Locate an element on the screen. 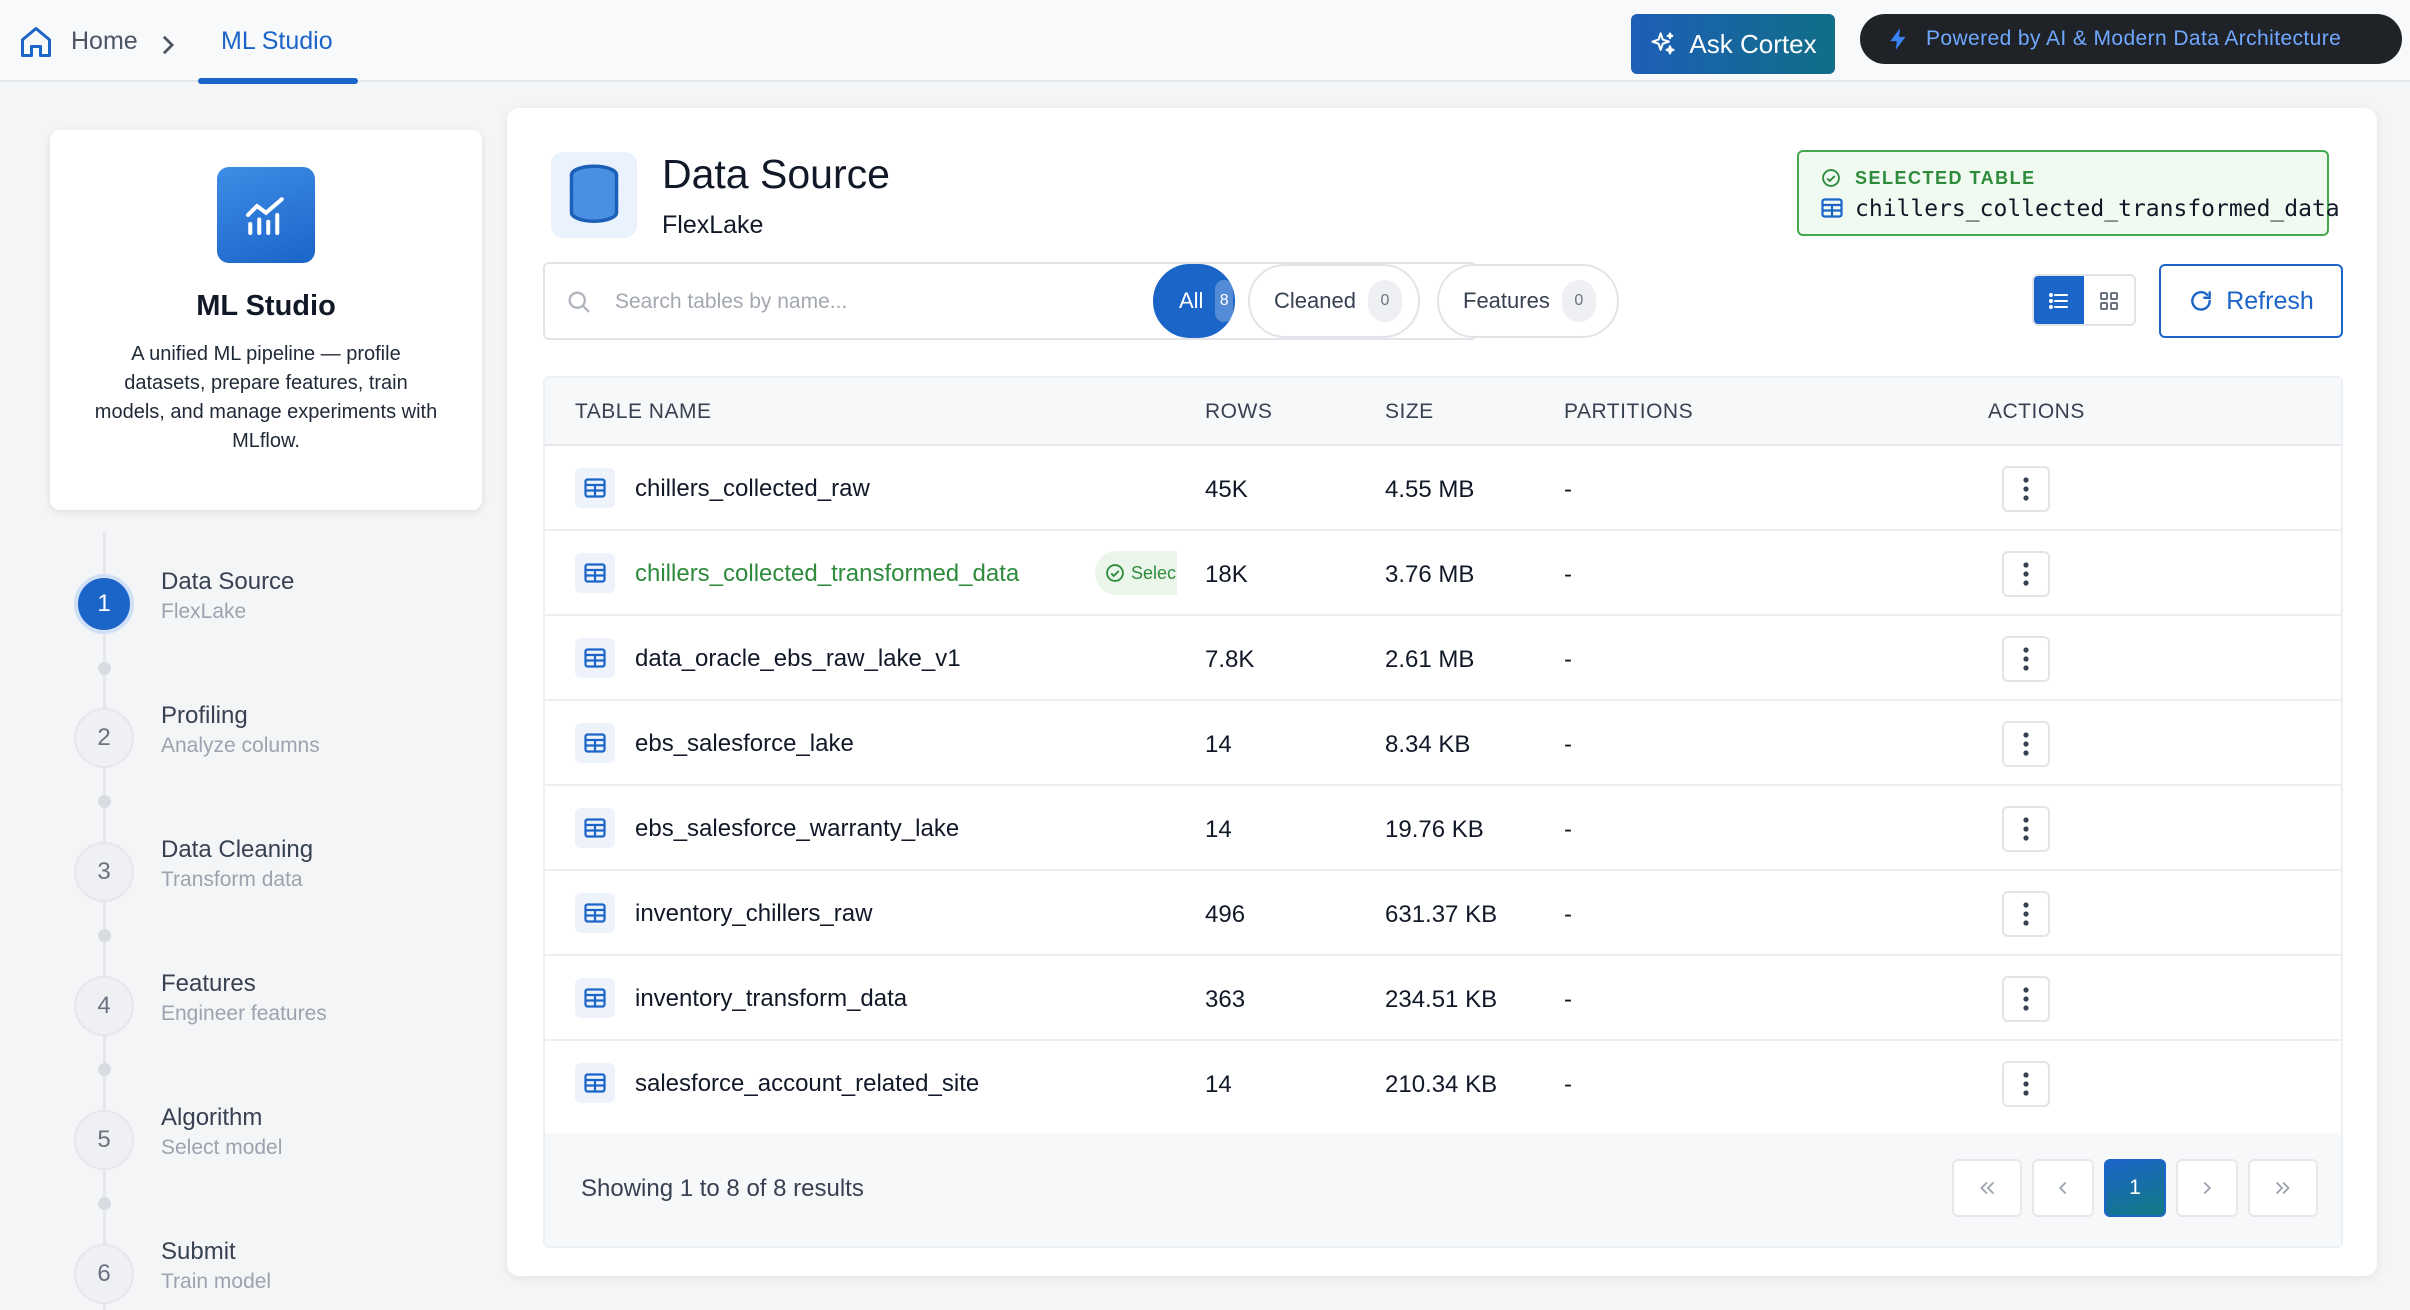 The image size is (2410, 1310). step-title: Profiling is located at coordinates (204, 715).